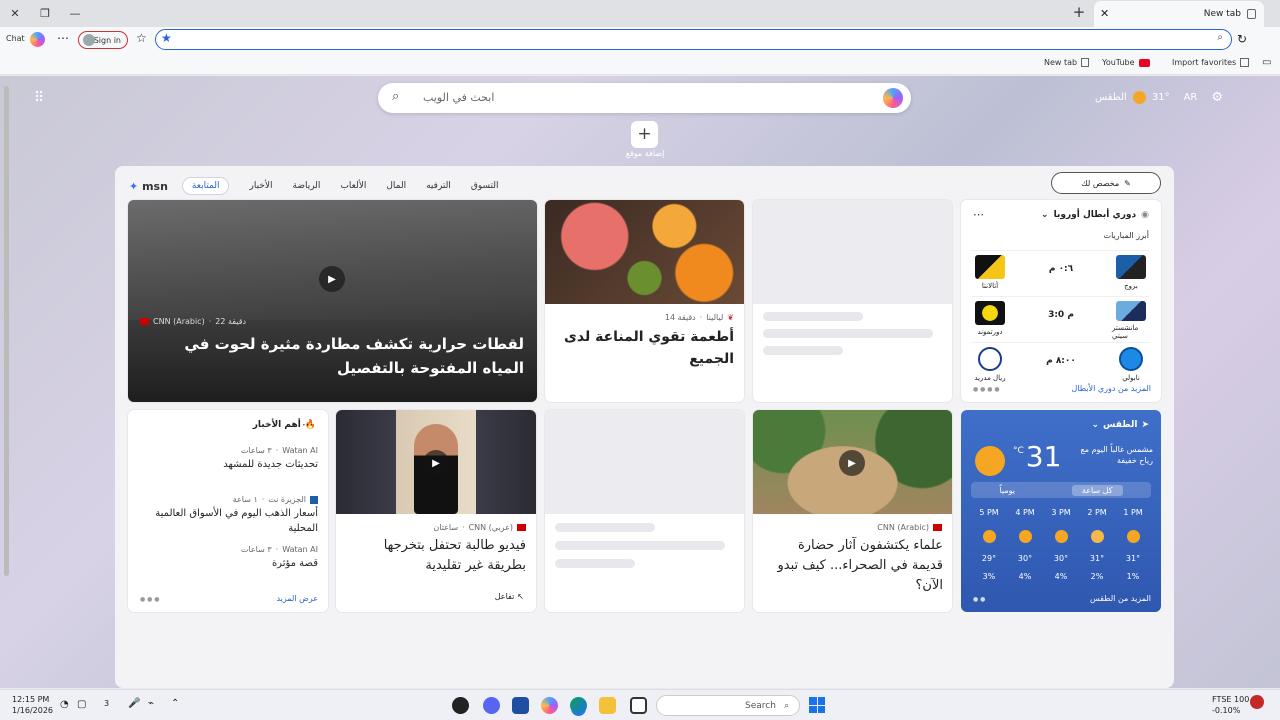 The height and width of the screenshot is (720, 1280). Describe the element at coordinates (229, 558) in the screenshot. I see `trending-item: ٣ ساعات · Watan AI قصة مؤثرة` at that location.